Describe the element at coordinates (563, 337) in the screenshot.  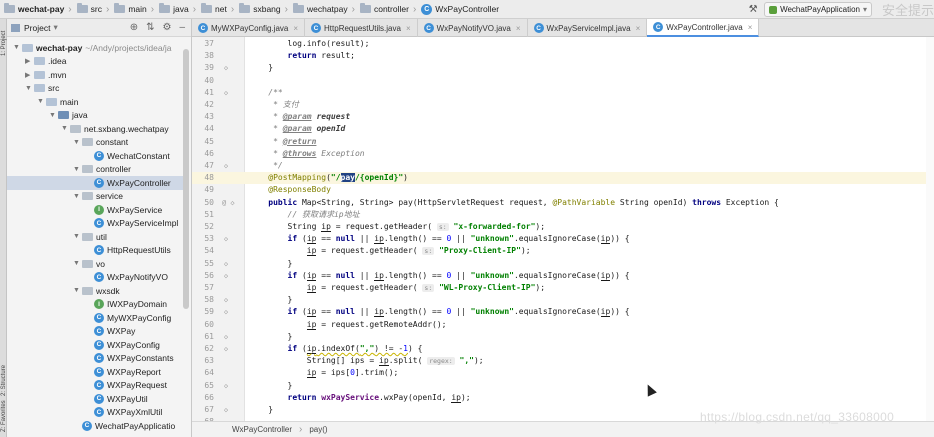
I see `code-line: 61 ◇ }` at that location.